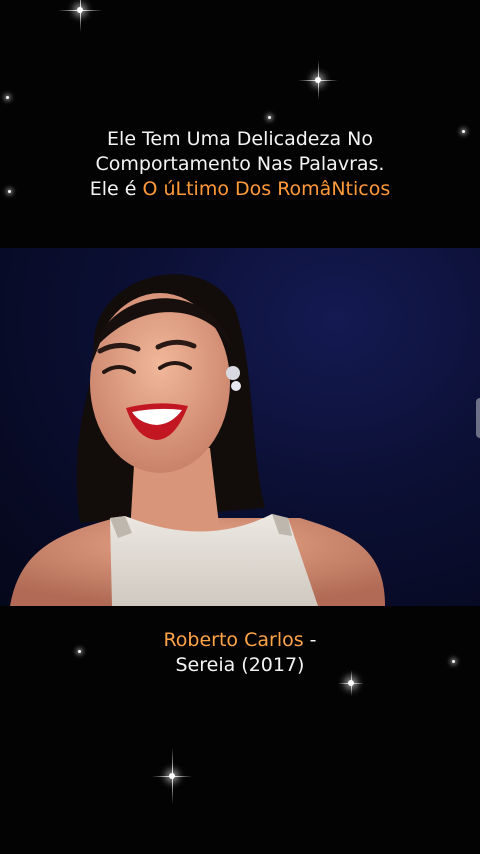  I want to click on caption-line-2: Comportamento Nas Palavras., so click(240, 164).